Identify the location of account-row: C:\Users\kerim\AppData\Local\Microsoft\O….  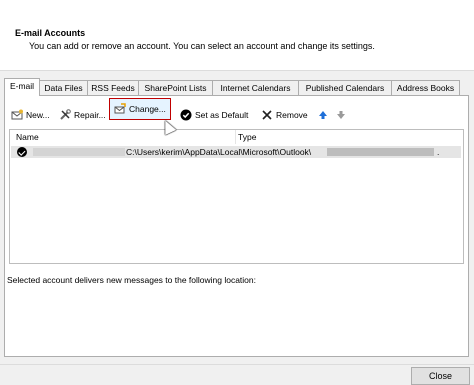
(236, 152).